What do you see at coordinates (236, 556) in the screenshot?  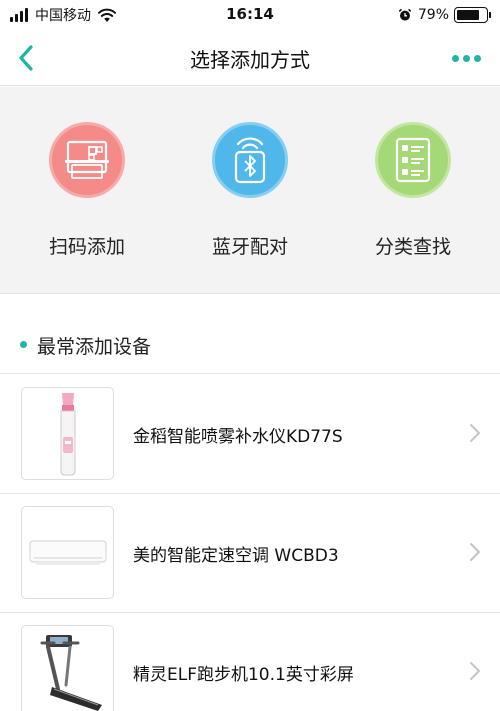 I see `device-name: 美的智能定速空调 WCBD3` at bounding box center [236, 556].